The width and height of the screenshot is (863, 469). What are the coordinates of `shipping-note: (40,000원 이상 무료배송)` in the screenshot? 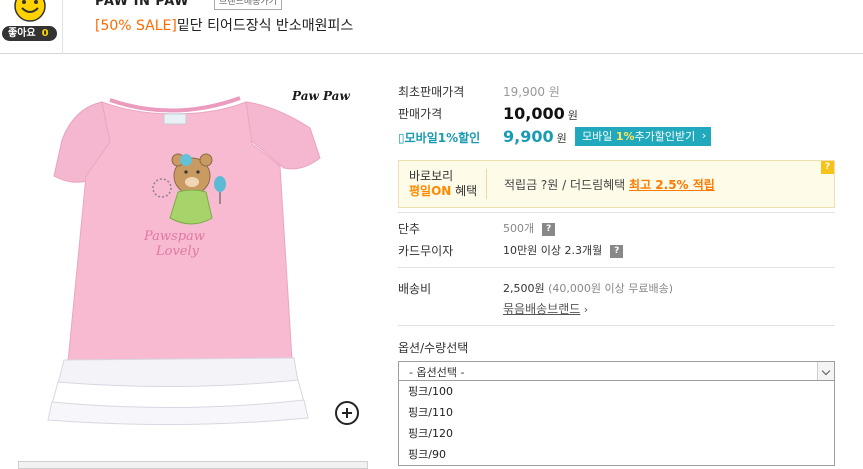 It's located at (609, 288).